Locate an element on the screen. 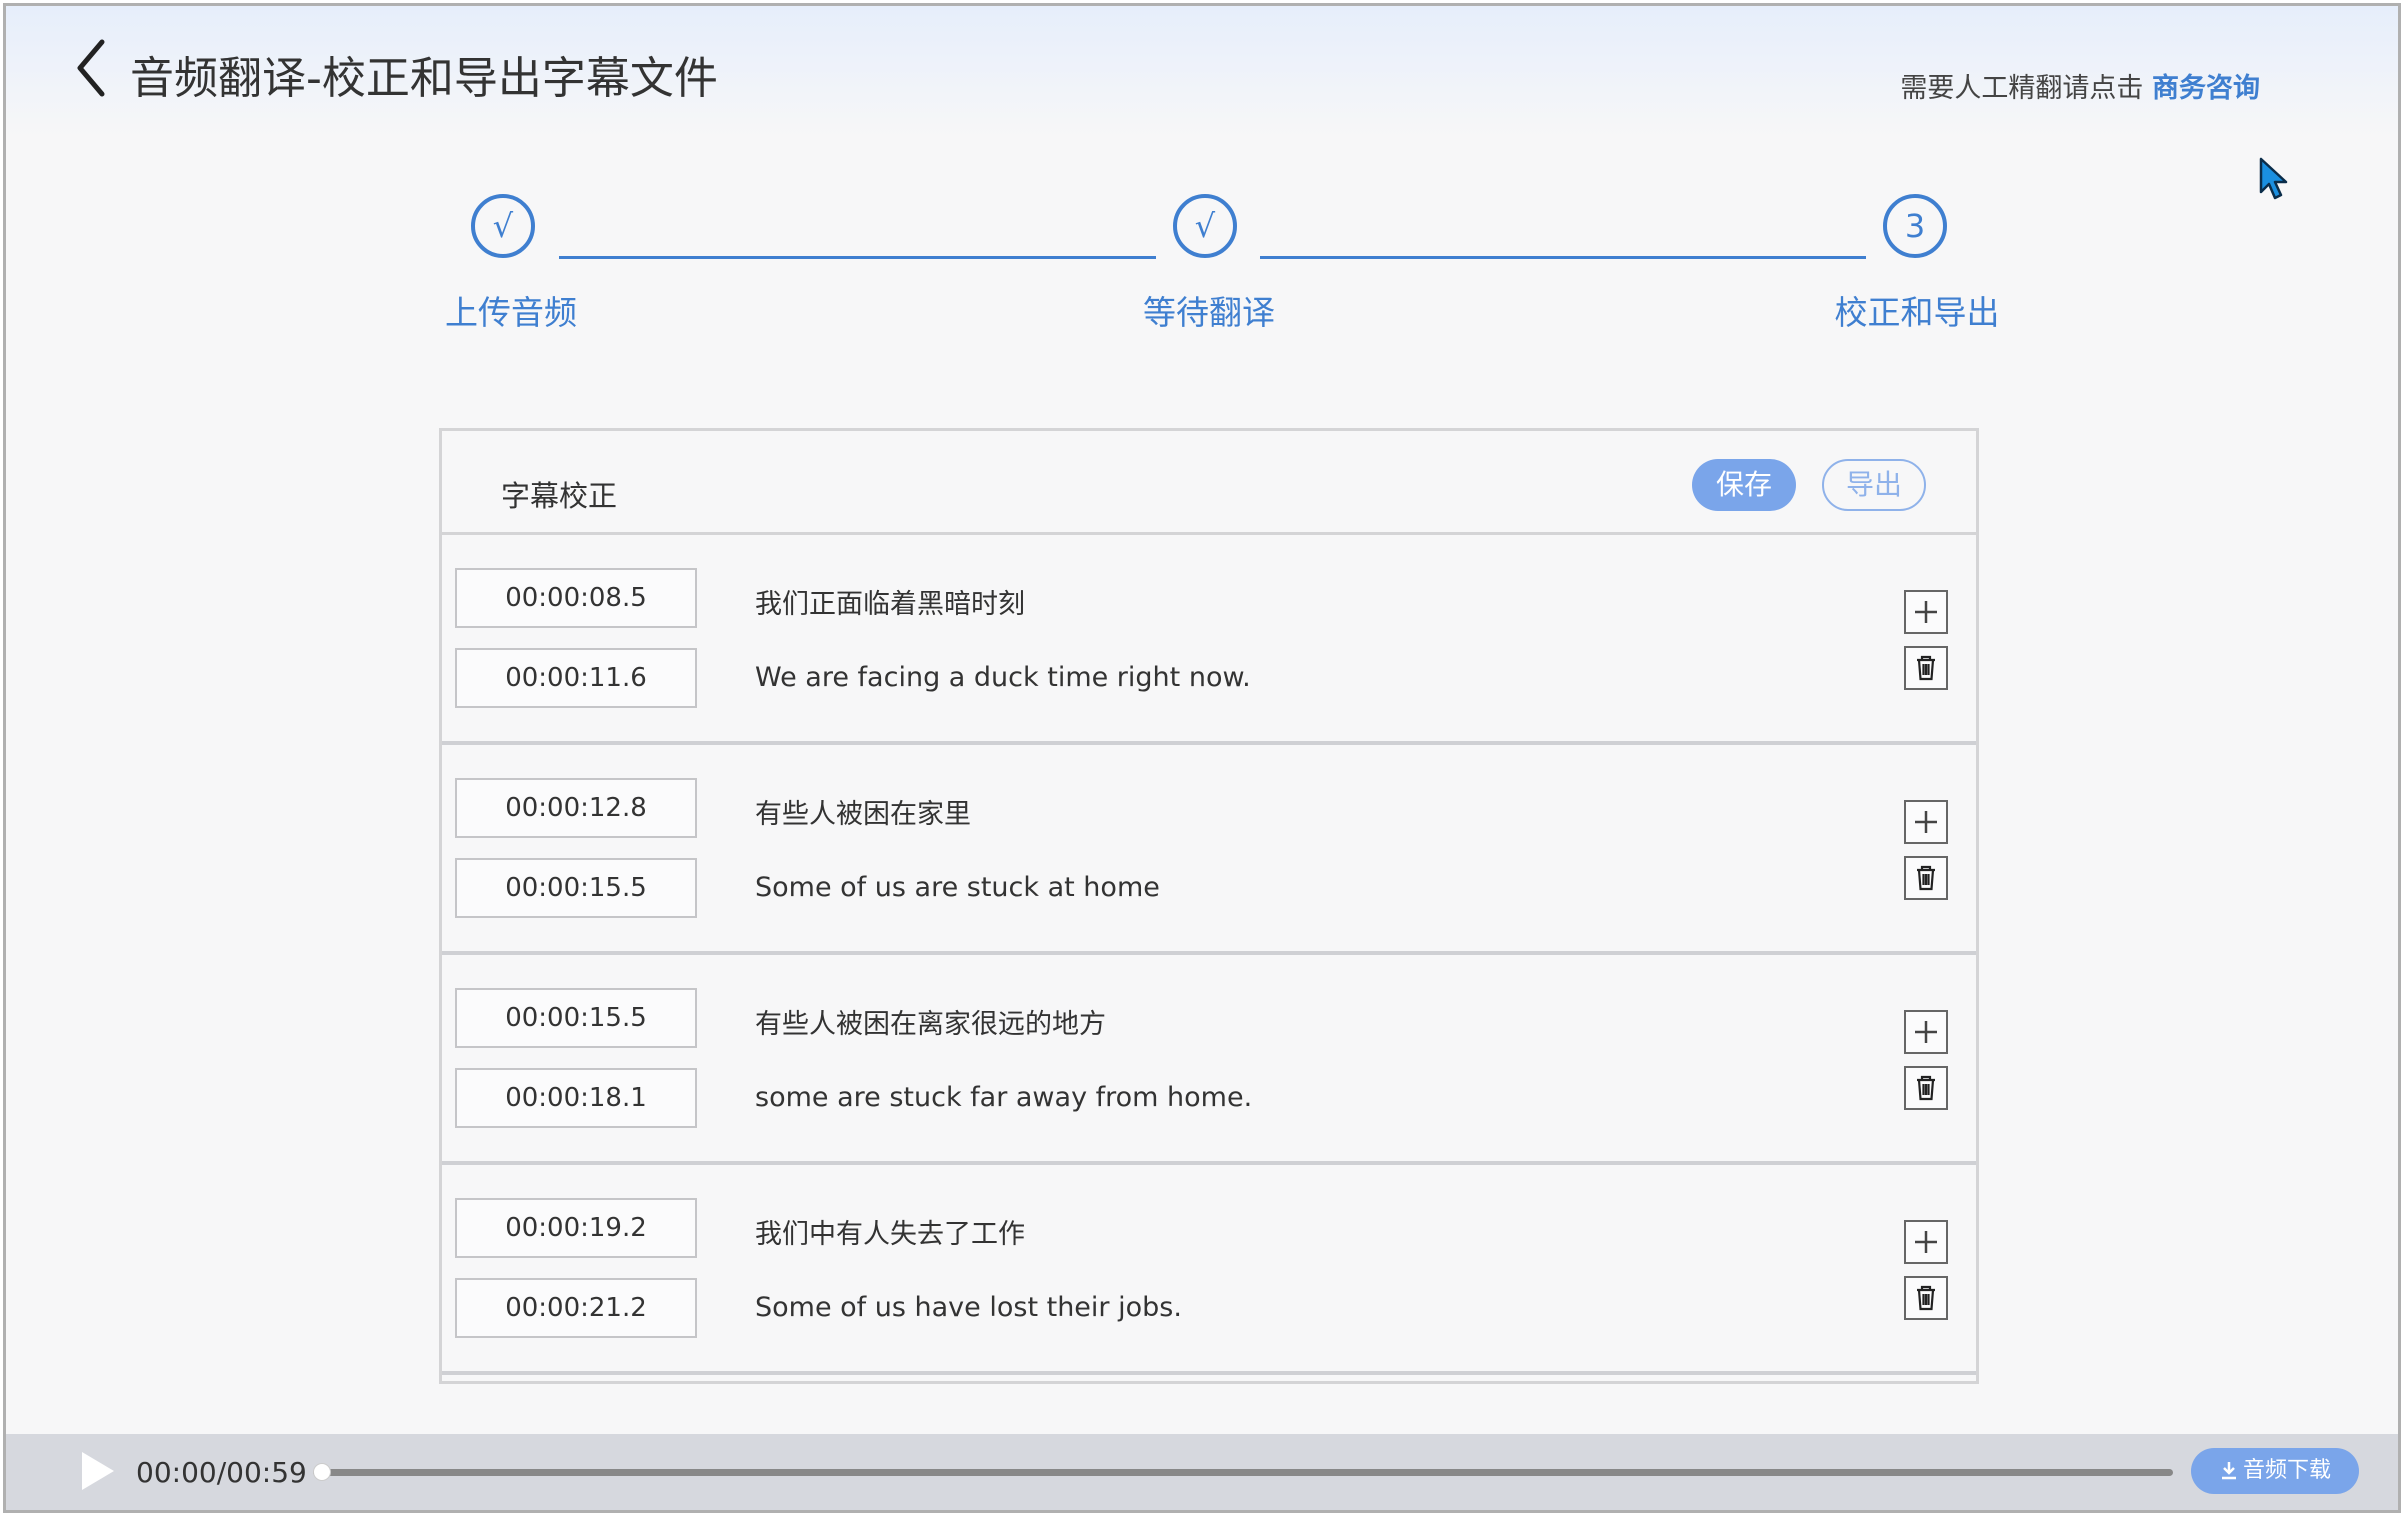 The width and height of the screenshot is (2404, 1516). start-time-field: 00:00:12.8 is located at coordinates (576, 808).